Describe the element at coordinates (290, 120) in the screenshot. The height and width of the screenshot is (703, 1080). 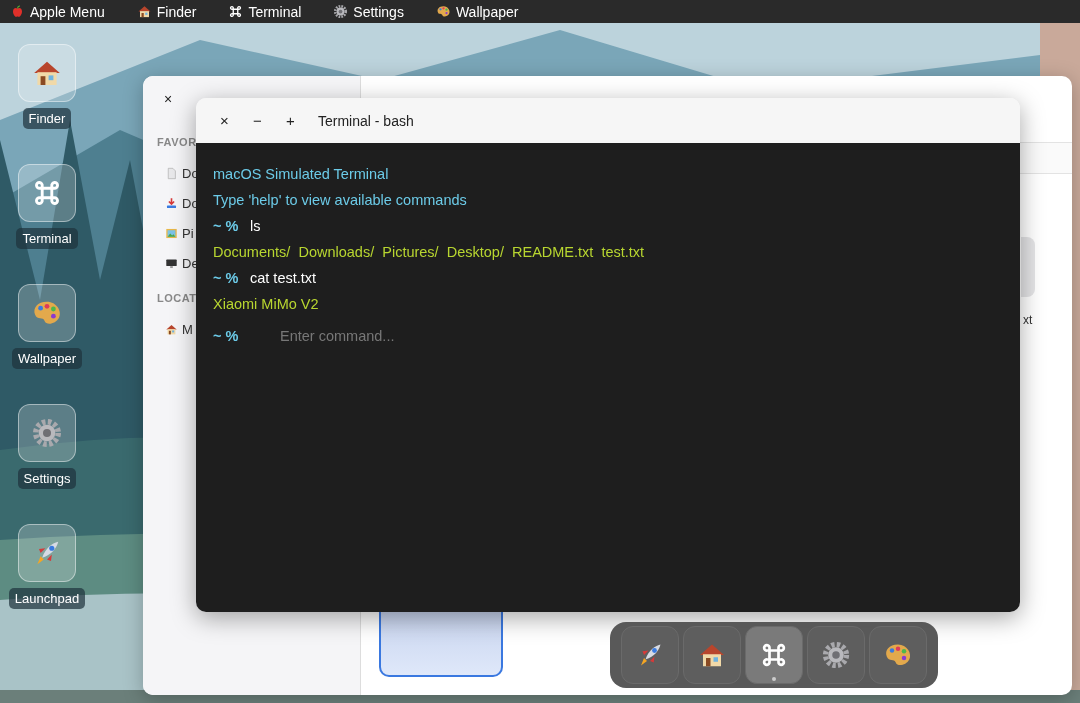
I see `window-control-button: +` at that location.